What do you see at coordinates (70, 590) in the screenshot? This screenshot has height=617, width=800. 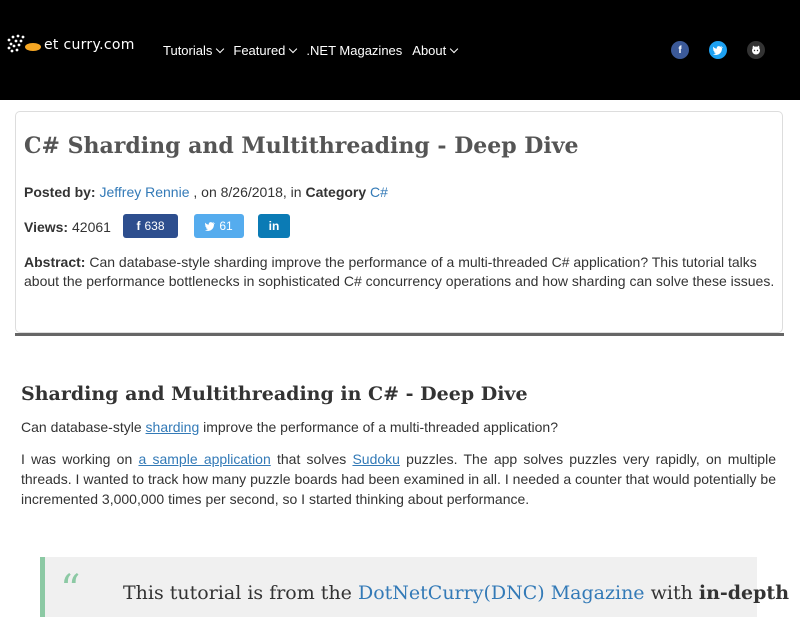 I see `quote-mark-icon: “` at bounding box center [70, 590].